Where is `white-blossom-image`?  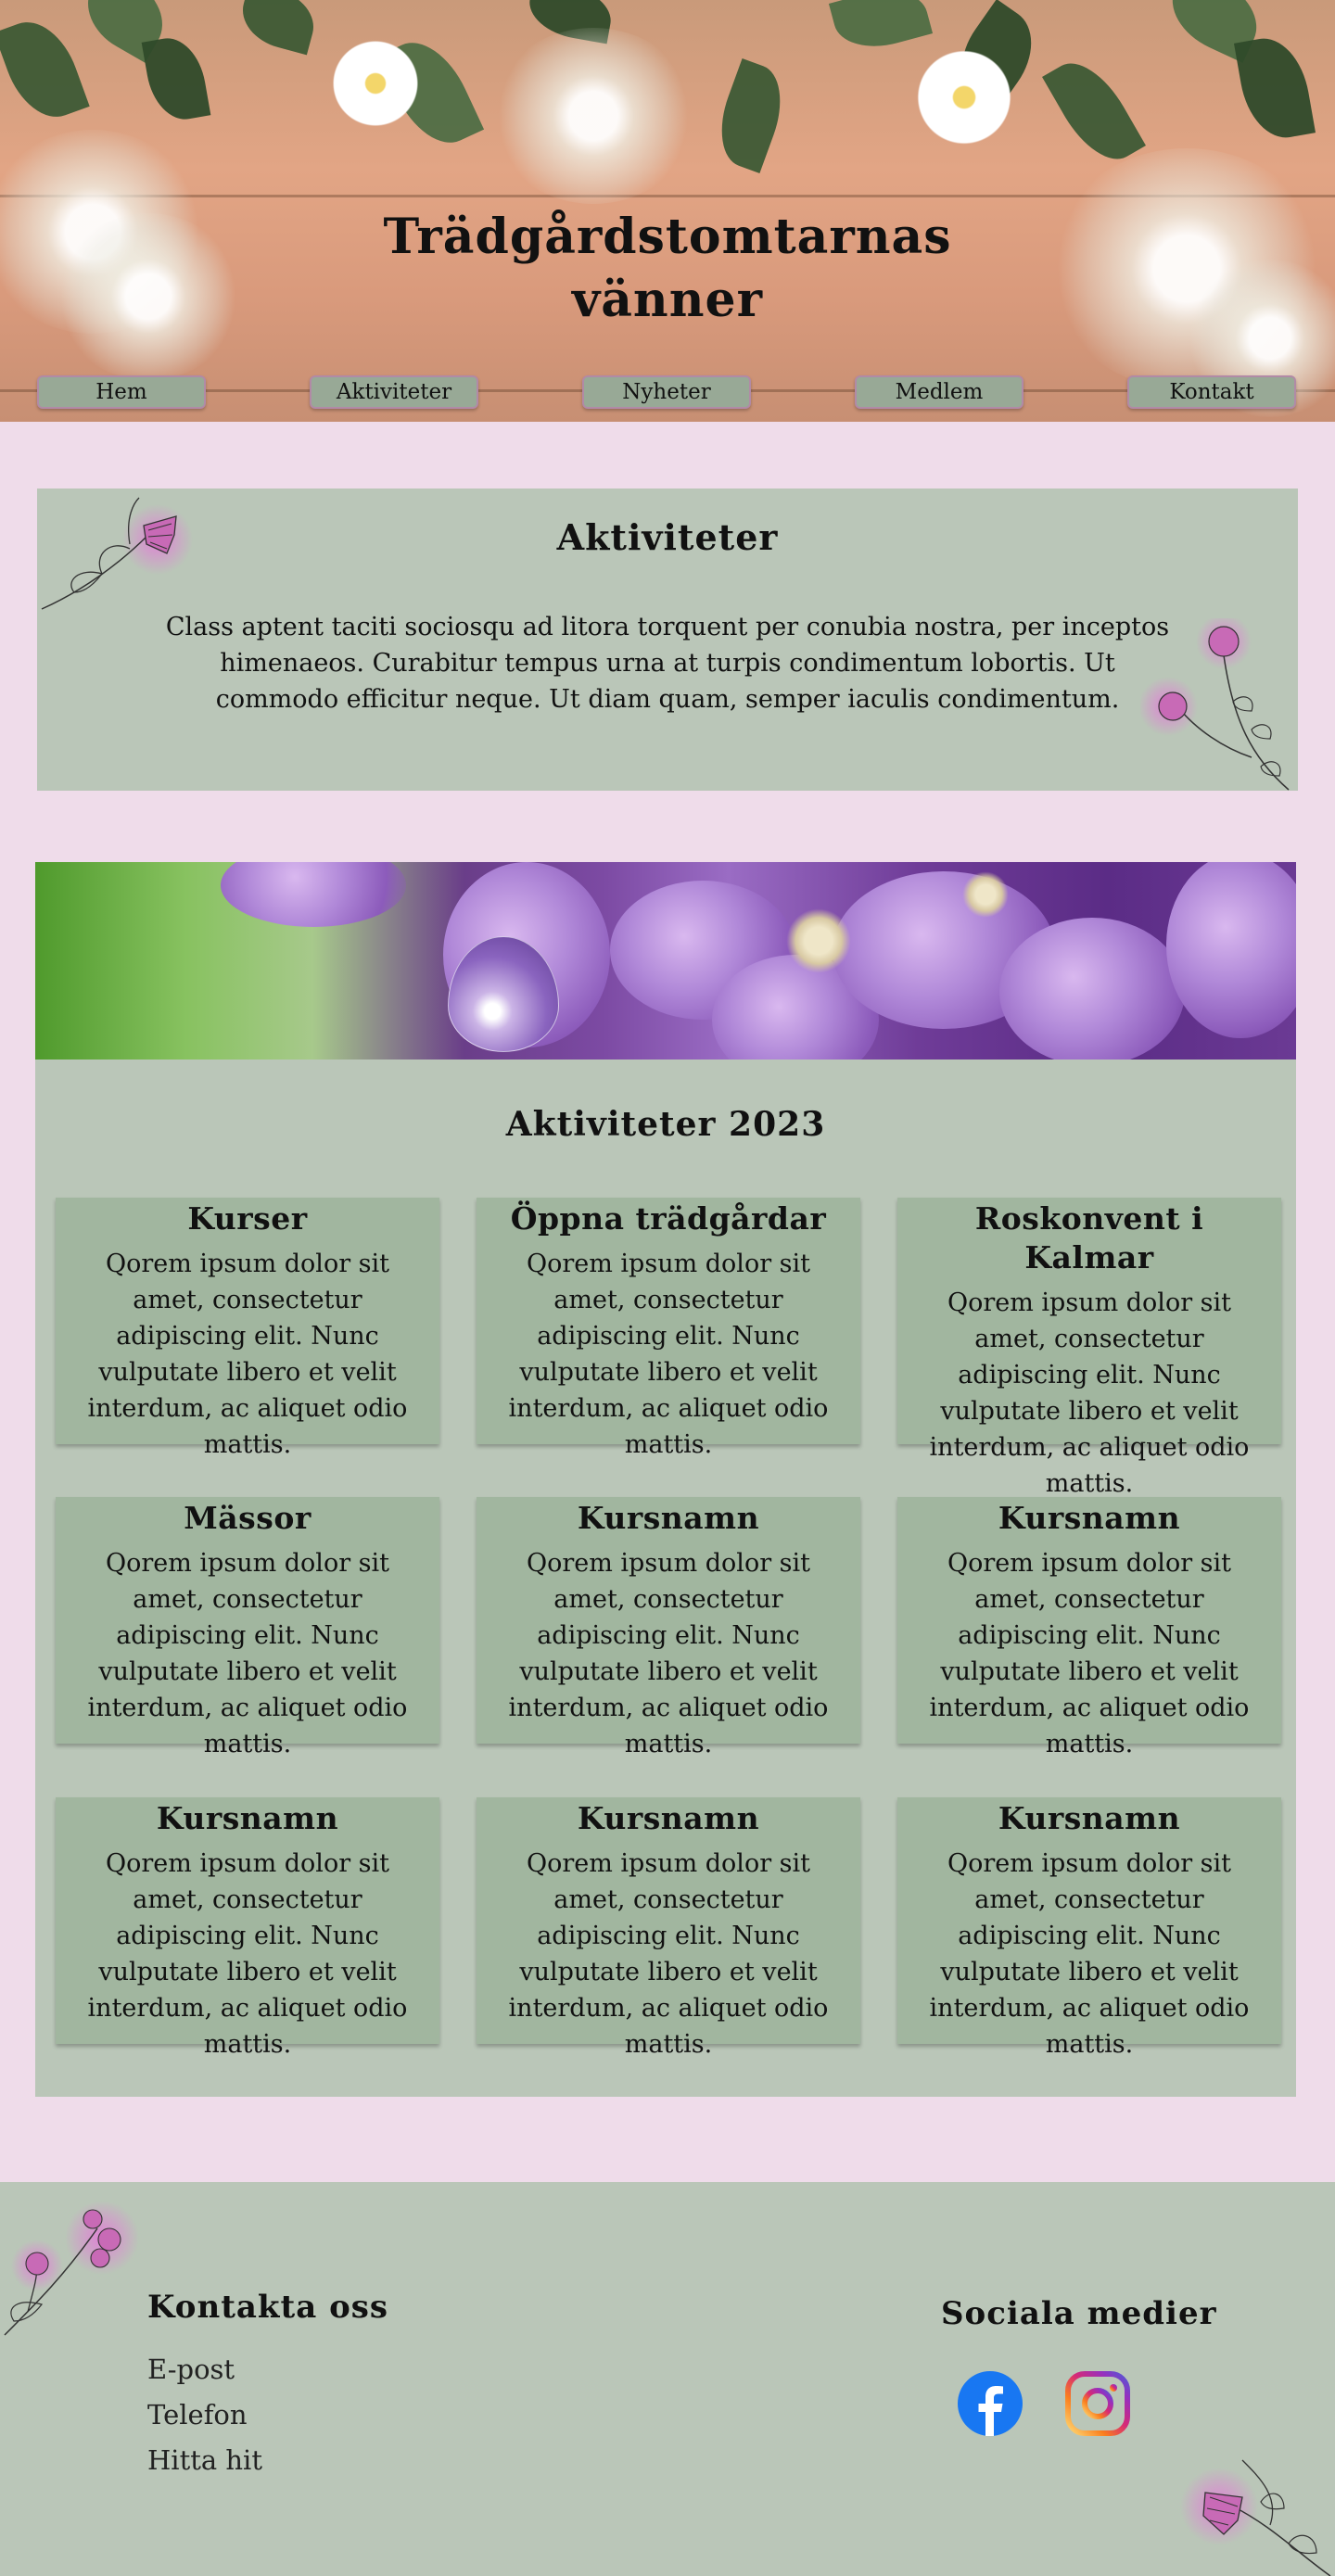 white-blossom-image is located at coordinates (593, 116).